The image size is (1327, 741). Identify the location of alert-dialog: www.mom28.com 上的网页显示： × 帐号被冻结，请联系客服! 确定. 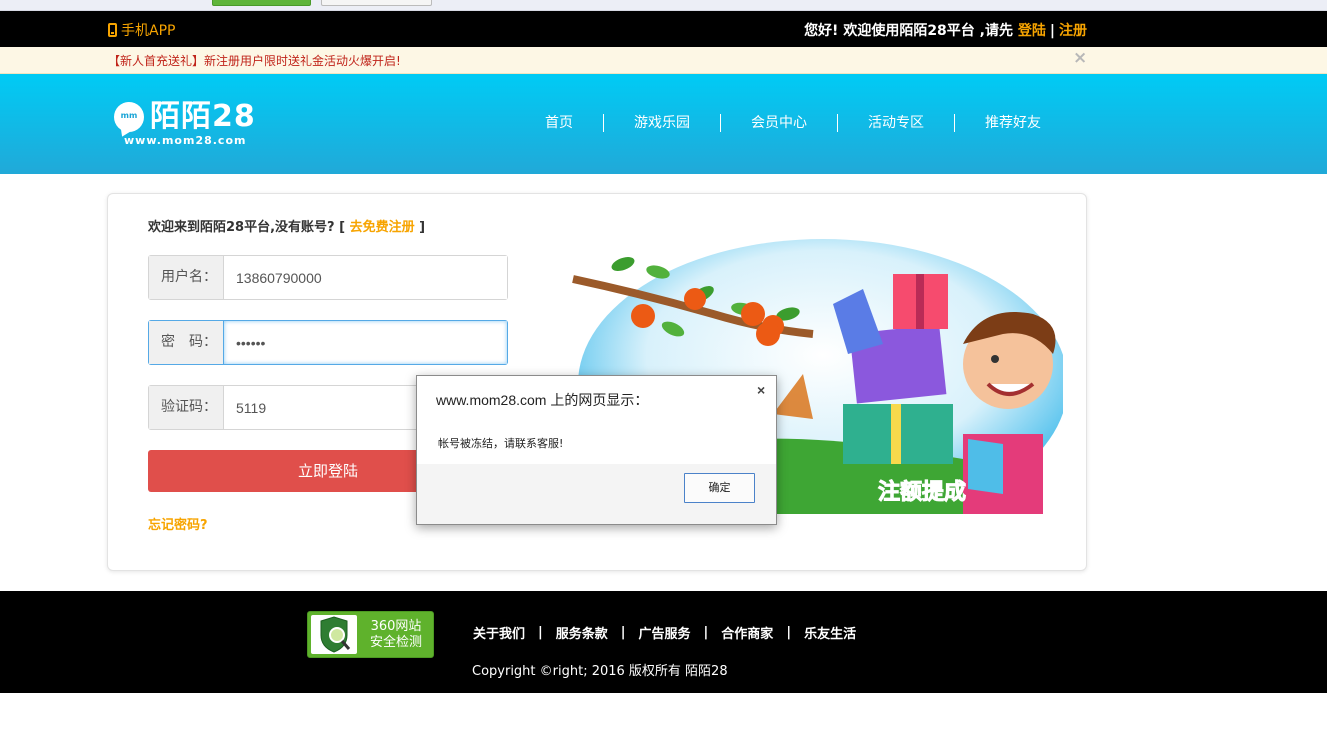
(596, 450).